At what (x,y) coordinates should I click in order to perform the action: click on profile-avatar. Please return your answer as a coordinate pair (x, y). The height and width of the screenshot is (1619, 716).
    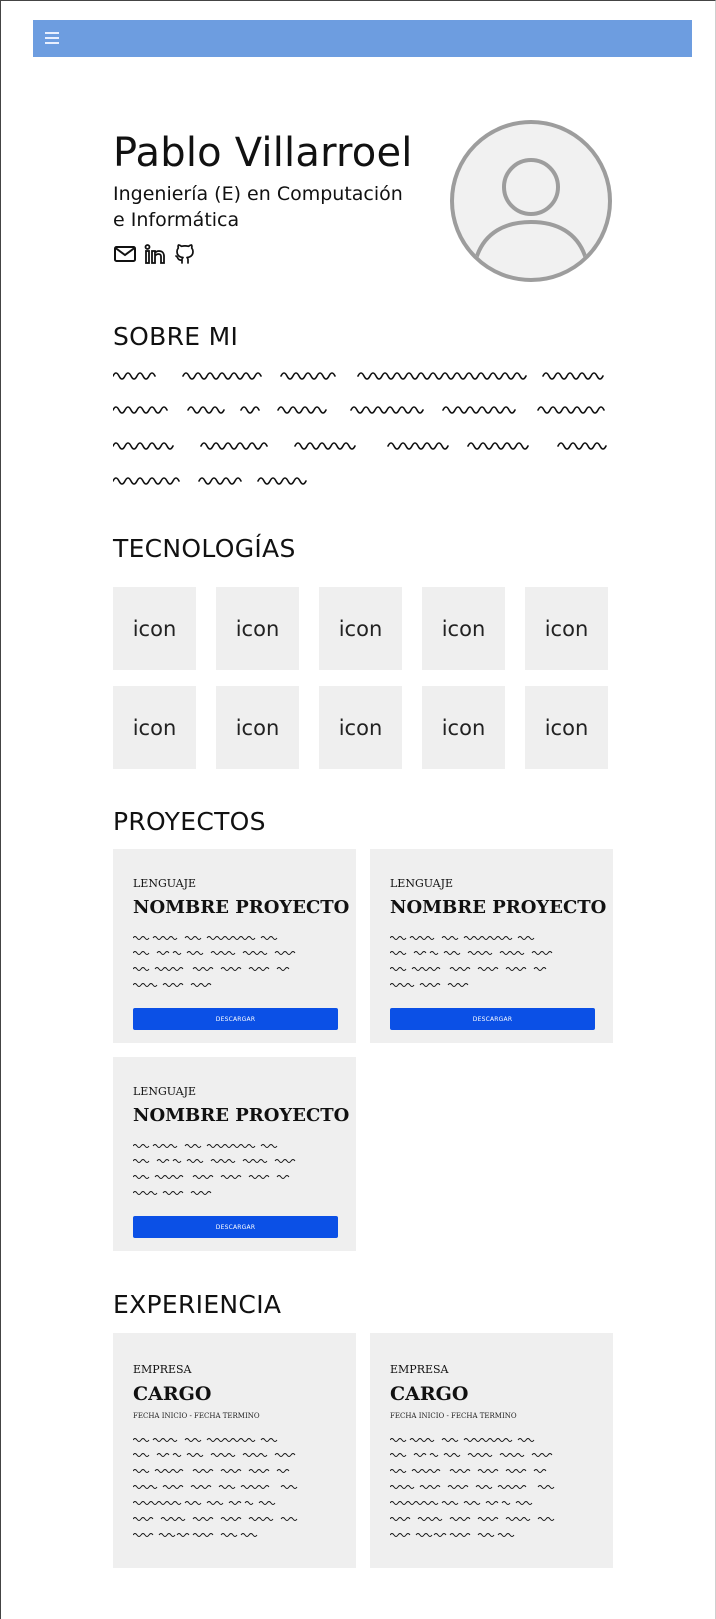
    Looking at the image, I should click on (531, 201).